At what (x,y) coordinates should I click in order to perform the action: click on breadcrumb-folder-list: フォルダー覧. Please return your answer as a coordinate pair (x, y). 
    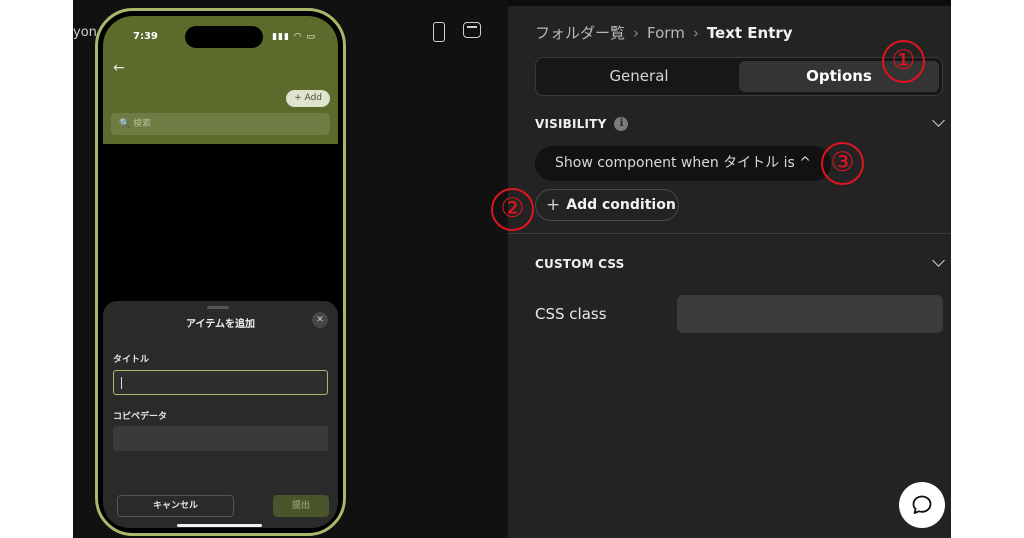
    Looking at the image, I should click on (580, 33).